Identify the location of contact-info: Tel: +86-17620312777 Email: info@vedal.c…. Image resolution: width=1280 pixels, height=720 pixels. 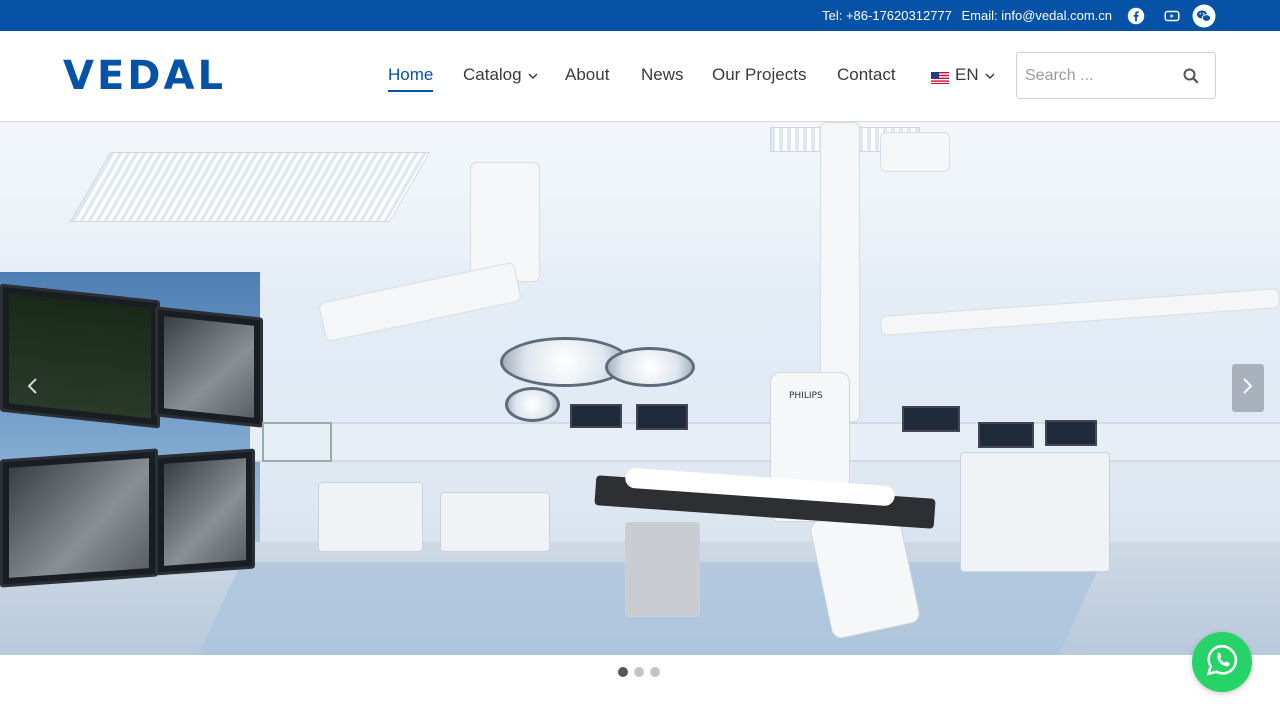
(964, 15).